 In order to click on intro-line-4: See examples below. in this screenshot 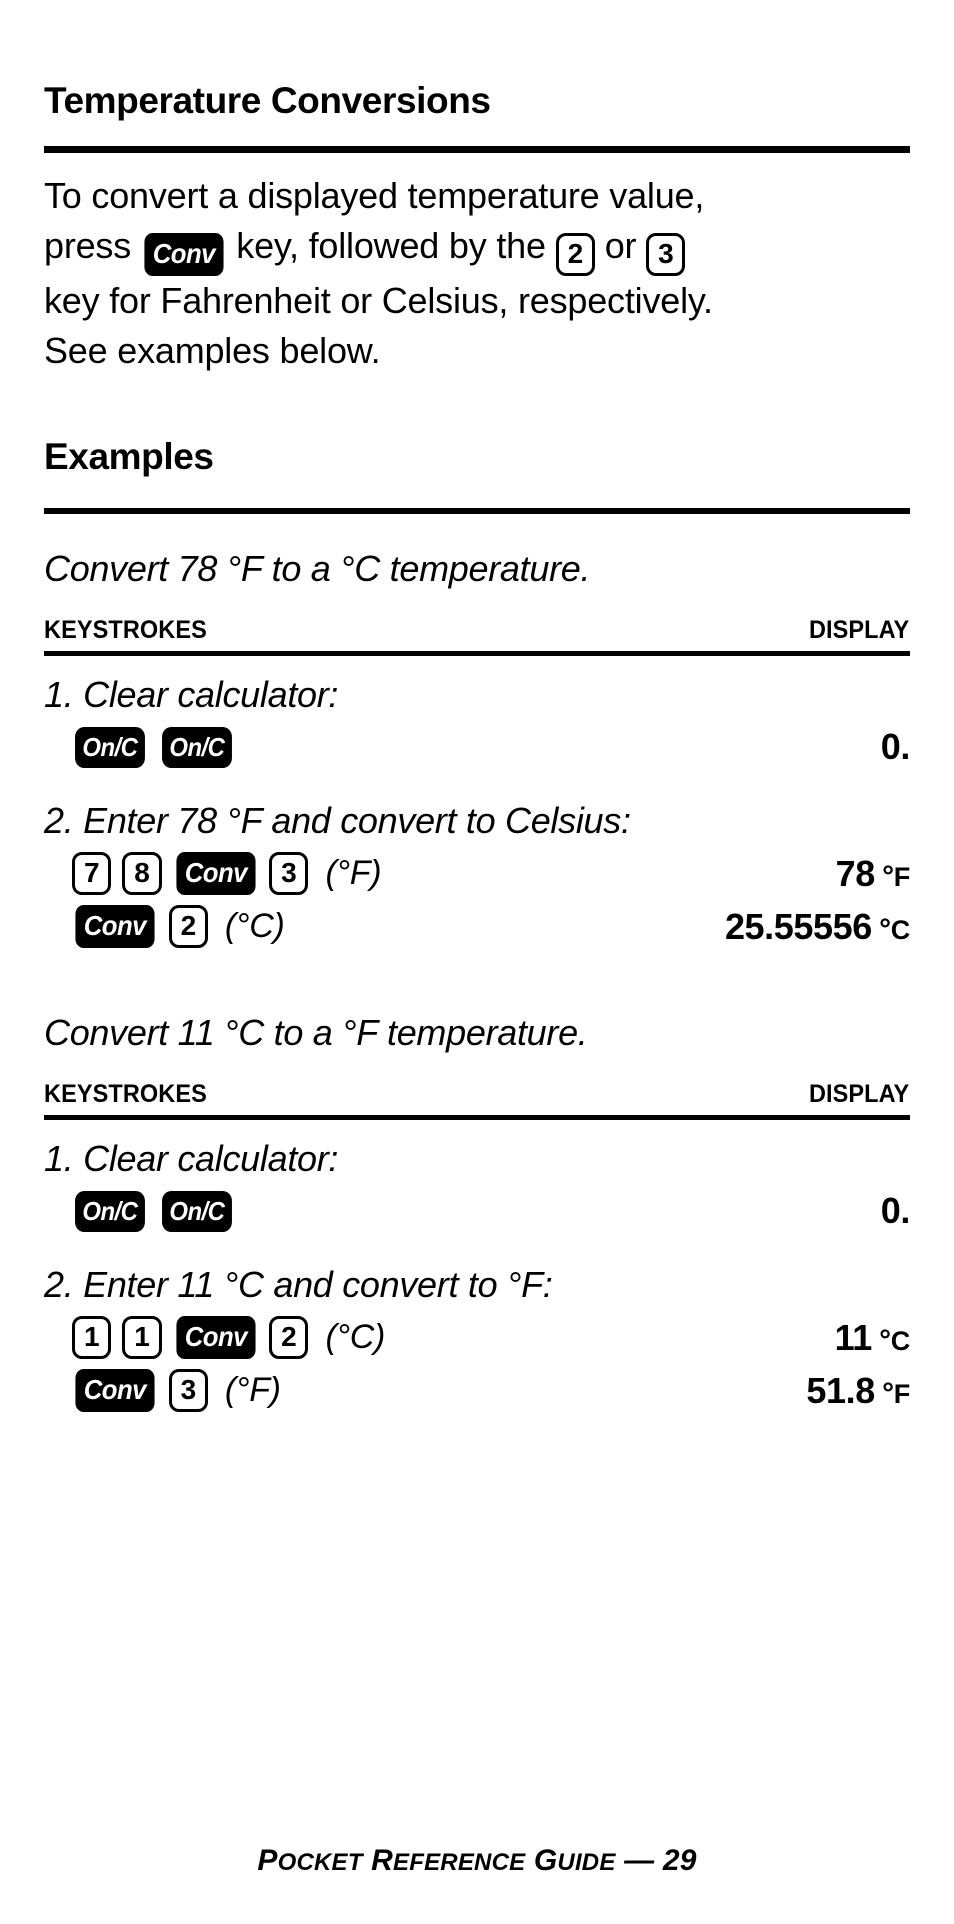, I will do `click(477, 351)`.